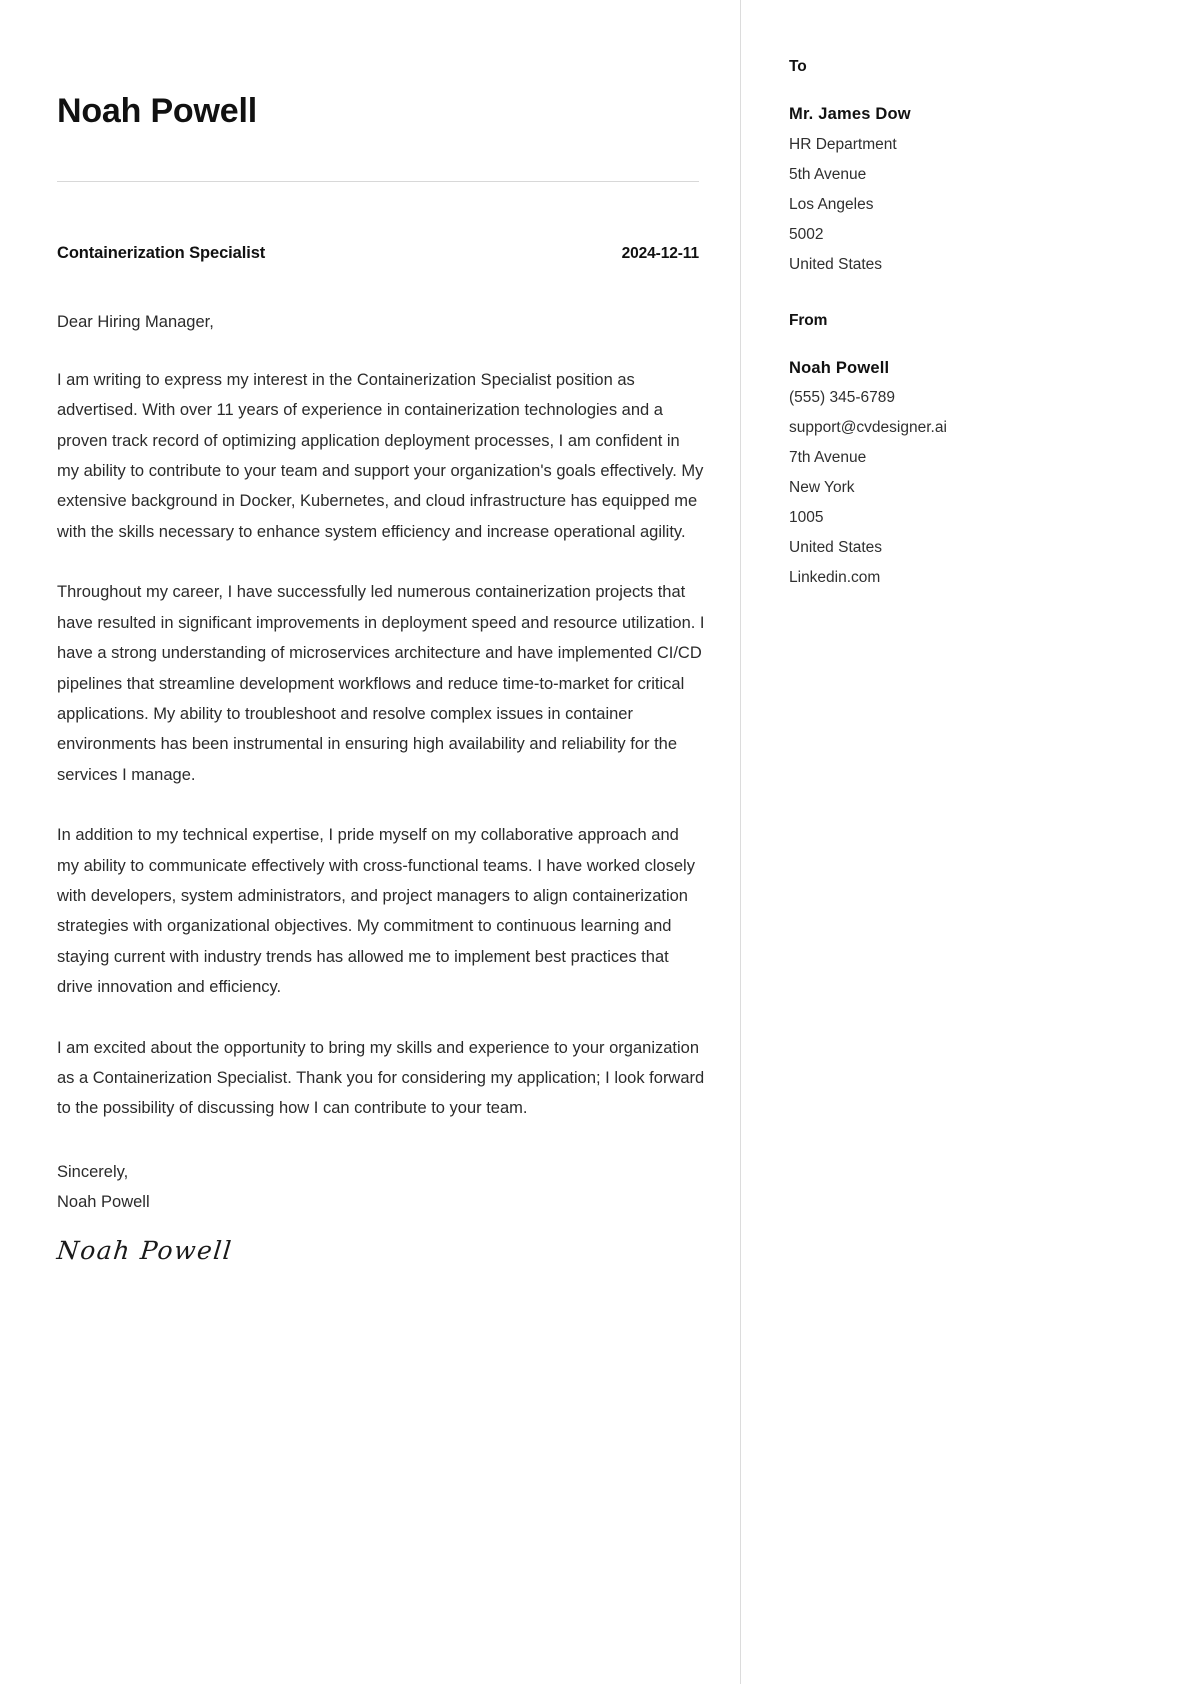 This screenshot has height=1684, width=1200. Describe the element at coordinates (835, 578) in the screenshot. I see `sender-website: Linkedin.com` at that location.